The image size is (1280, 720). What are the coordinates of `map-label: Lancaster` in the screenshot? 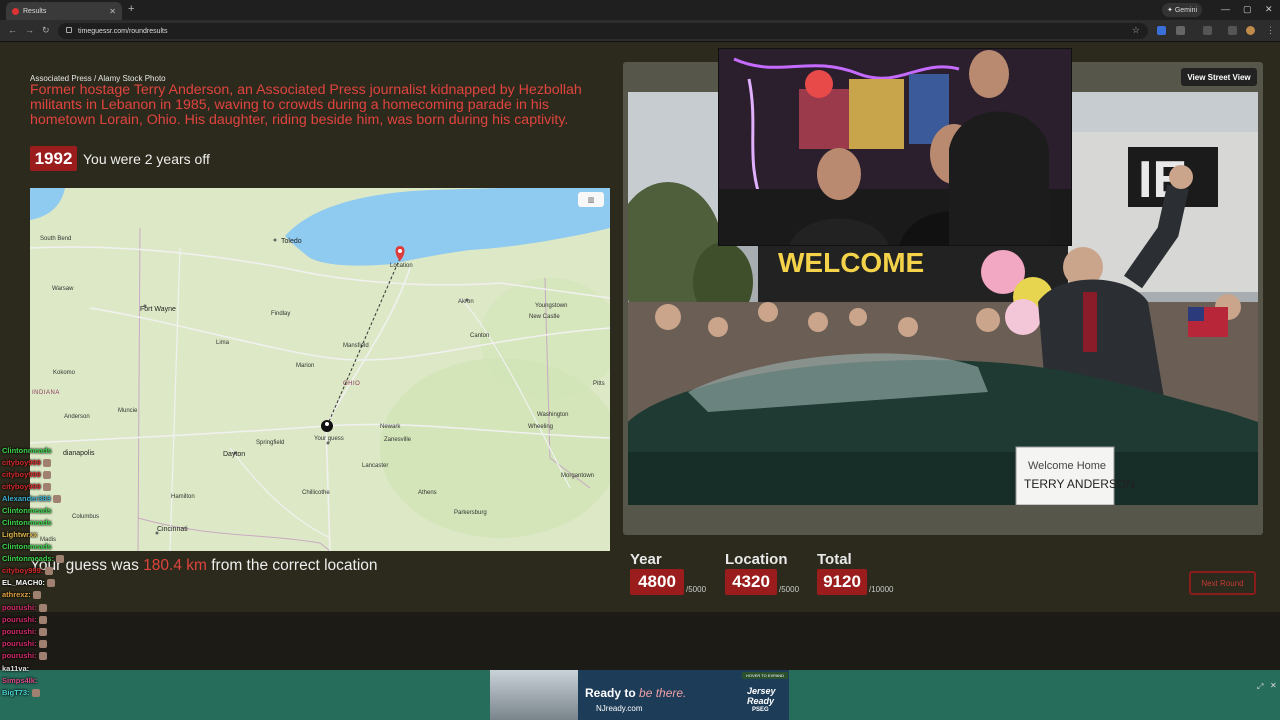 It's located at (375, 466).